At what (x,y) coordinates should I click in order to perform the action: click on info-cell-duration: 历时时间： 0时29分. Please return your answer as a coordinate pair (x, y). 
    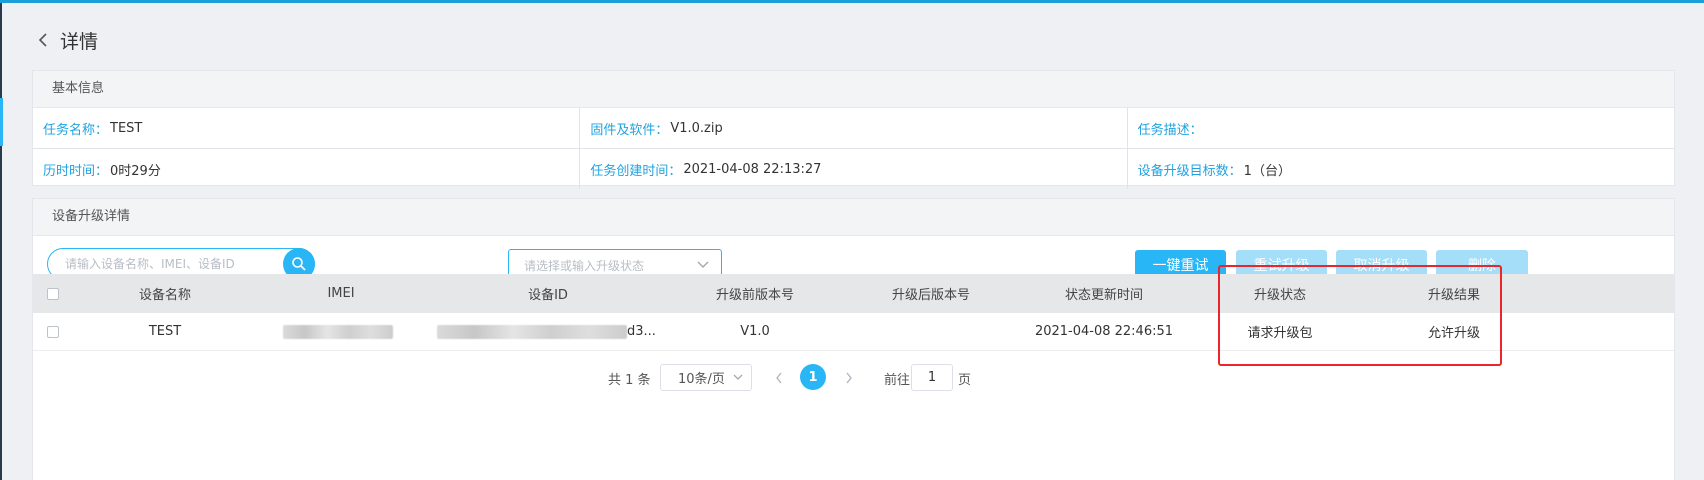
    Looking at the image, I should click on (307, 169).